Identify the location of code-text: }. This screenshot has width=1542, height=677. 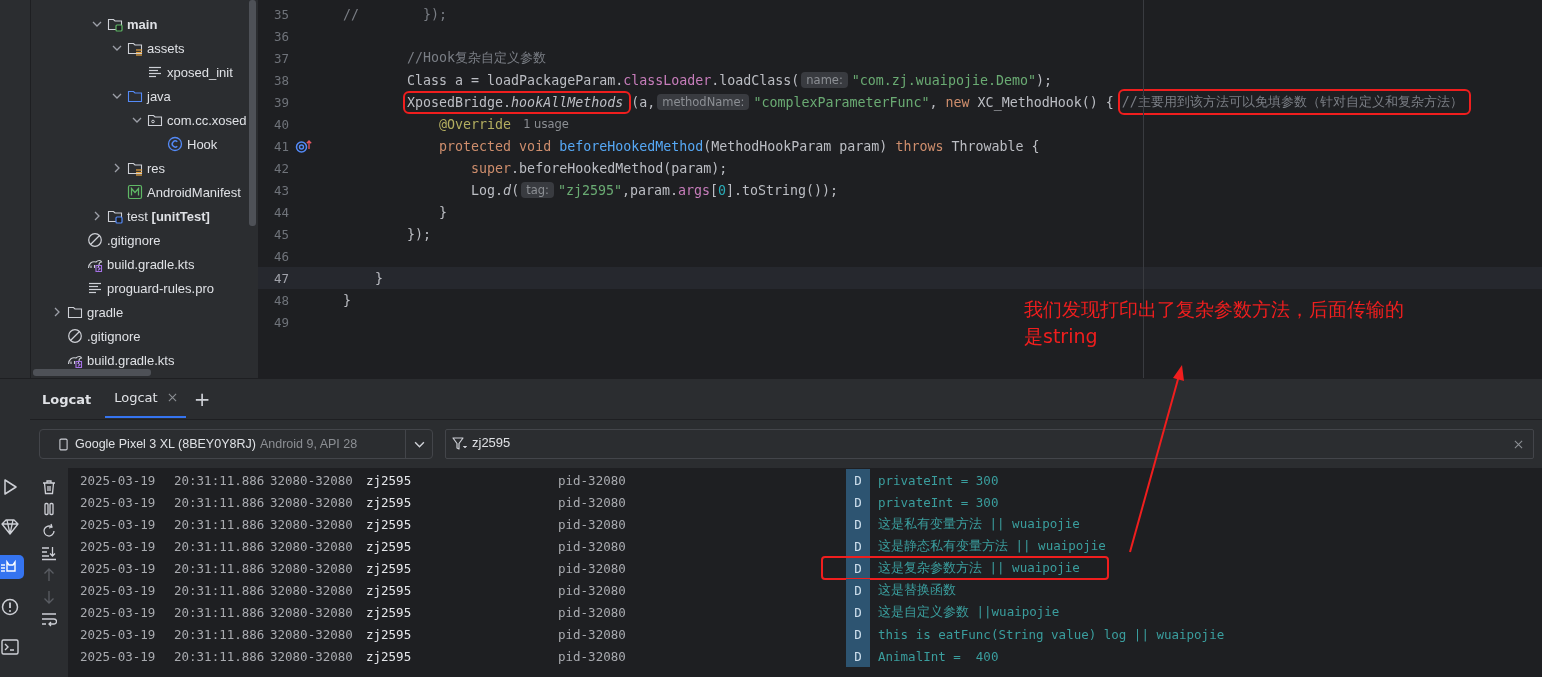
(379, 278).